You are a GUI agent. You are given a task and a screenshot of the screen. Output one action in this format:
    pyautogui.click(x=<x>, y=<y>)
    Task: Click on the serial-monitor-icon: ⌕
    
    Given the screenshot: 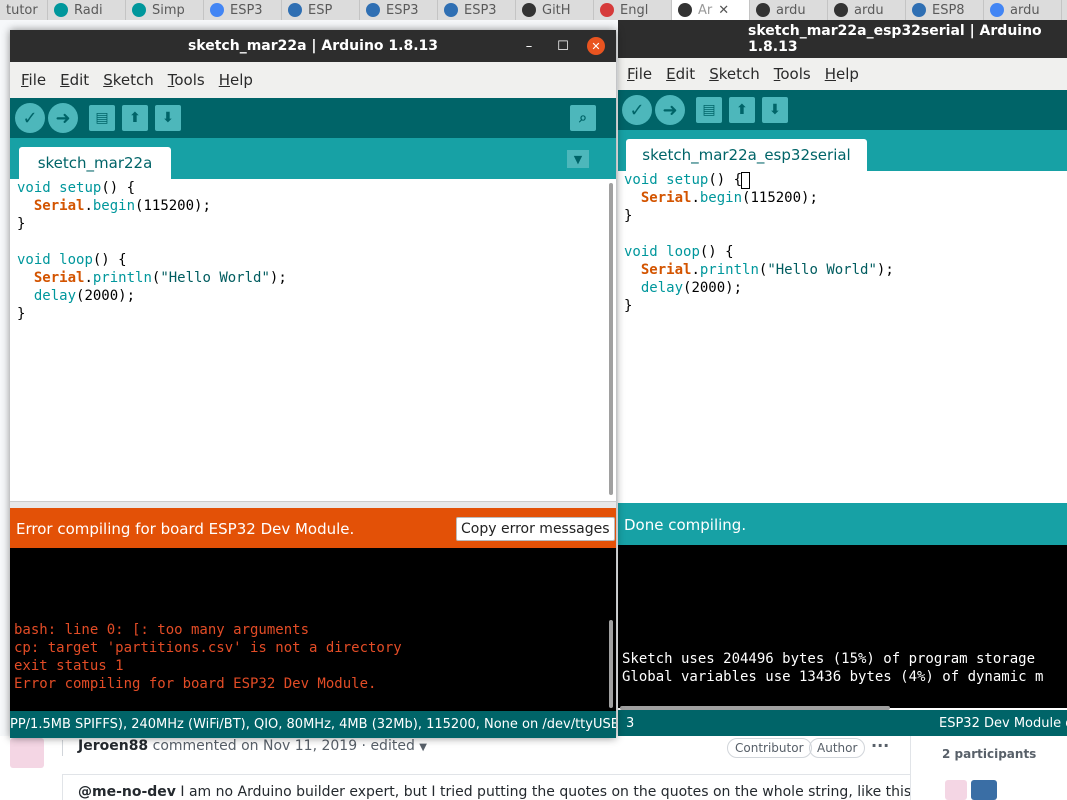 What is the action you would take?
    pyautogui.click(x=583, y=118)
    